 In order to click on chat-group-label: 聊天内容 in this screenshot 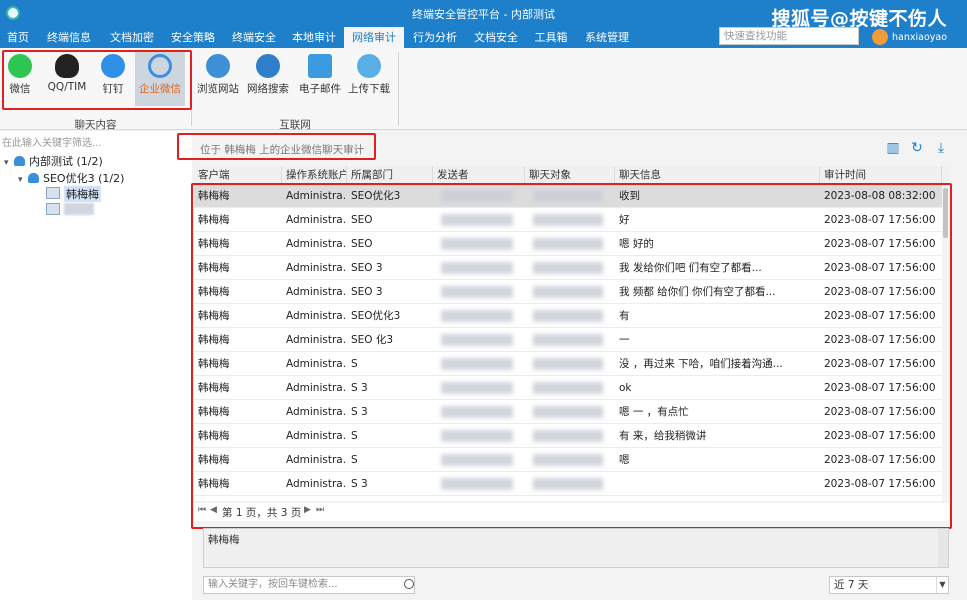, I will do `click(95, 125)`.